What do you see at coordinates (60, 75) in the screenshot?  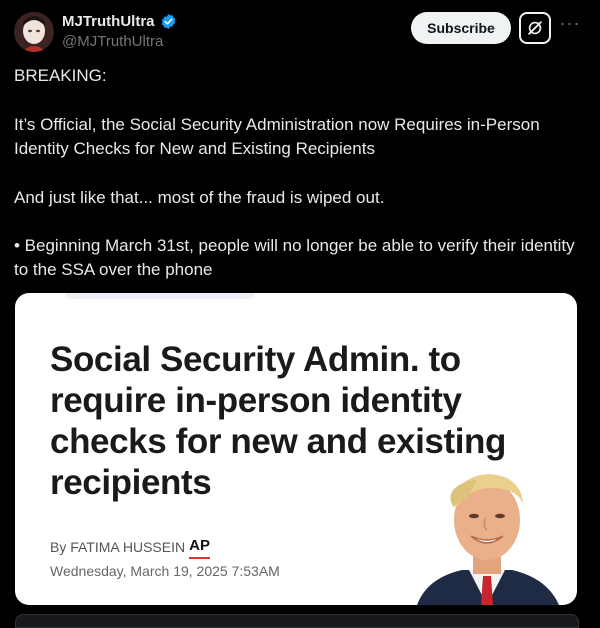 I see `post-text-breaking: BREAKING:` at bounding box center [60, 75].